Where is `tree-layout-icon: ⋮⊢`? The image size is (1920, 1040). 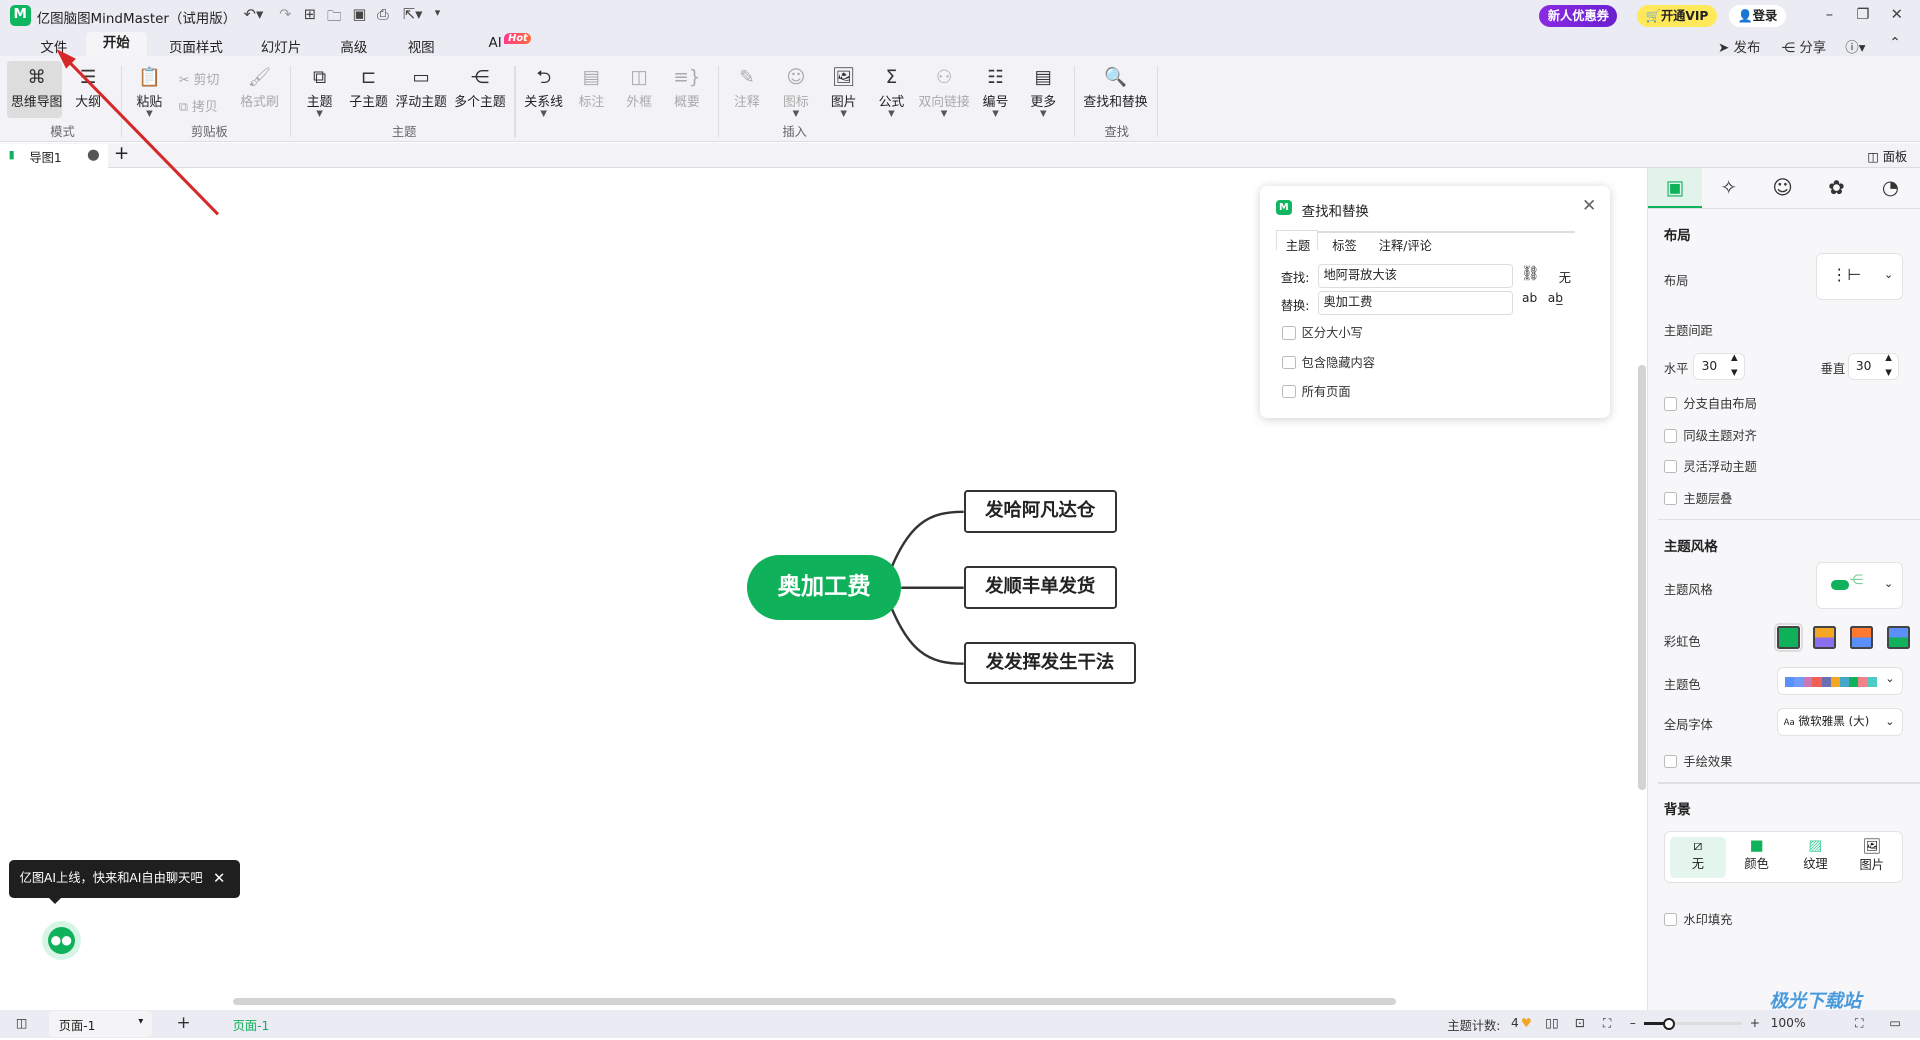 tree-layout-icon: ⋮⊢ is located at coordinates (1846, 275).